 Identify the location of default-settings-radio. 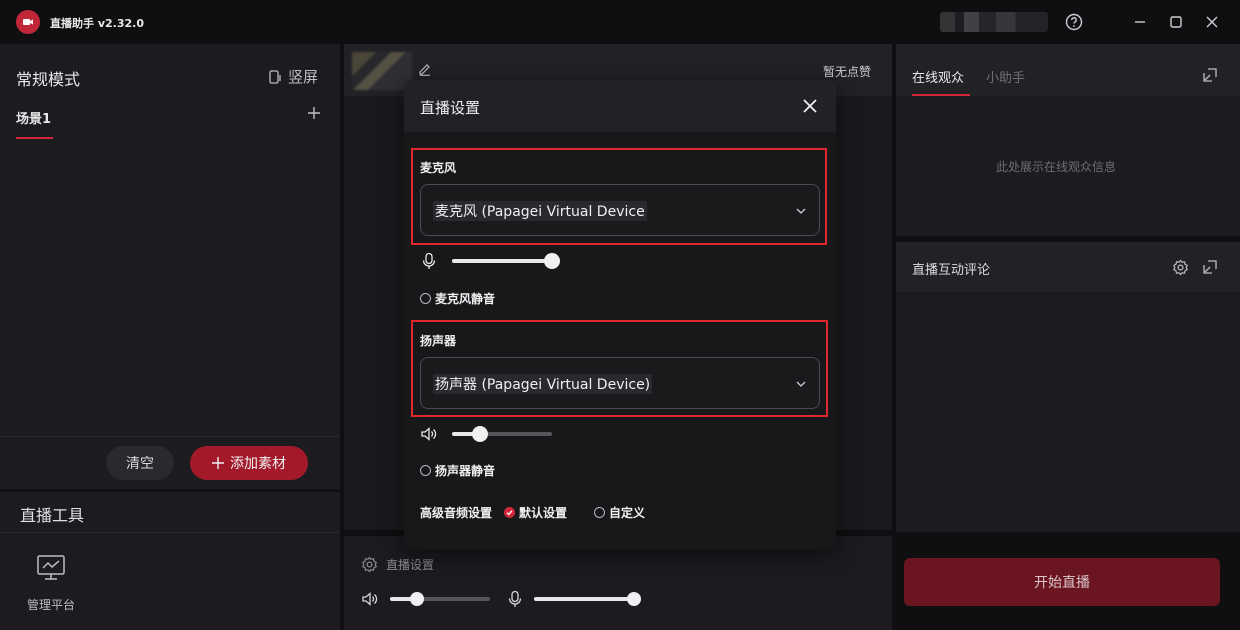
(509, 512).